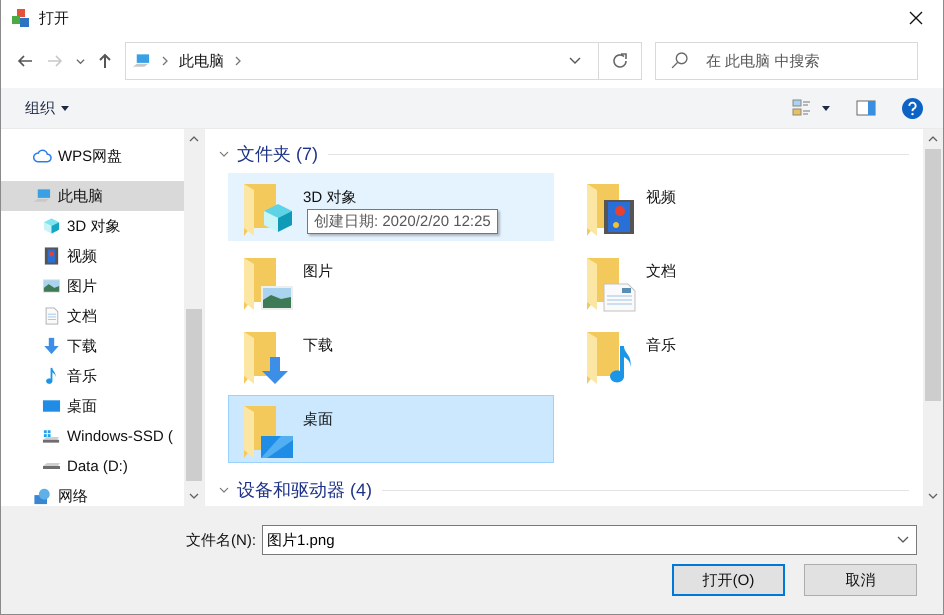  I want to click on sidebar-item: 3D 对象, so click(92, 226).